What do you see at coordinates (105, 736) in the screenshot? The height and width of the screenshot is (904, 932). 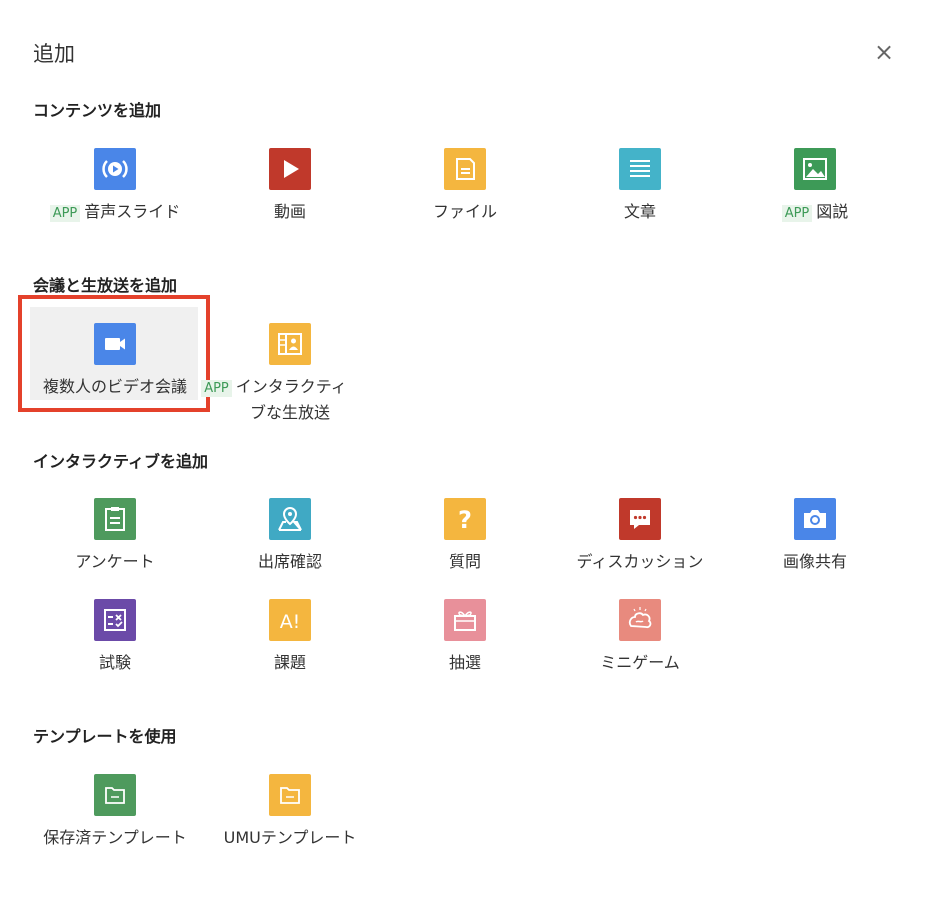 I see `section-title-template: テンプレートを使用` at bounding box center [105, 736].